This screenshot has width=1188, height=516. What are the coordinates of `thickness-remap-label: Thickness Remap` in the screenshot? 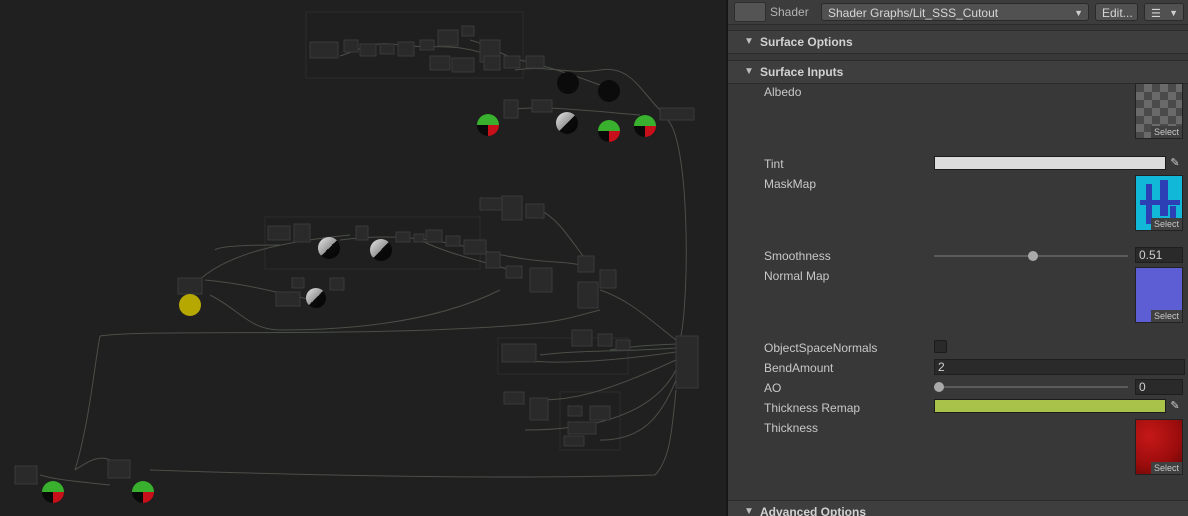 It's located at (812, 408).